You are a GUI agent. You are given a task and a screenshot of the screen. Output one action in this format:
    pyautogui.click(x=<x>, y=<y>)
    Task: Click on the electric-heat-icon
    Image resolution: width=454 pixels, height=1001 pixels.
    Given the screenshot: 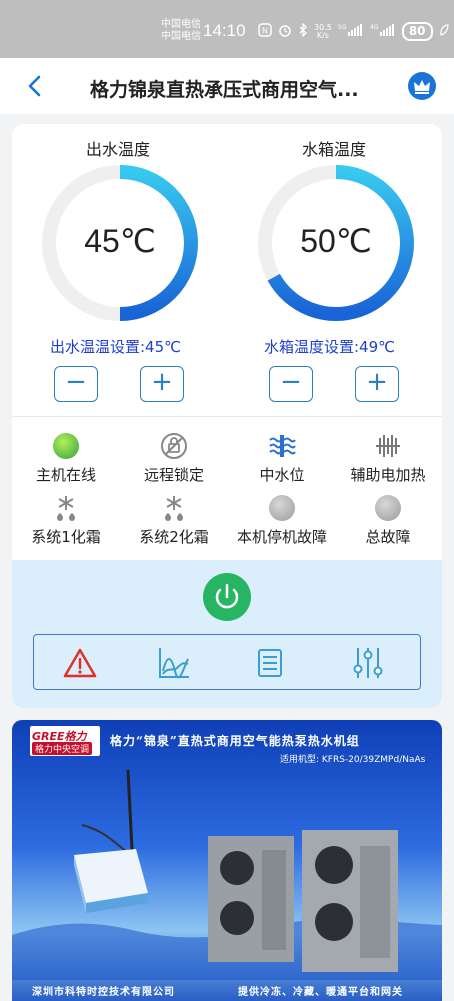 What is the action you would take?
    pyautogui.click(x=388, y=446)
    